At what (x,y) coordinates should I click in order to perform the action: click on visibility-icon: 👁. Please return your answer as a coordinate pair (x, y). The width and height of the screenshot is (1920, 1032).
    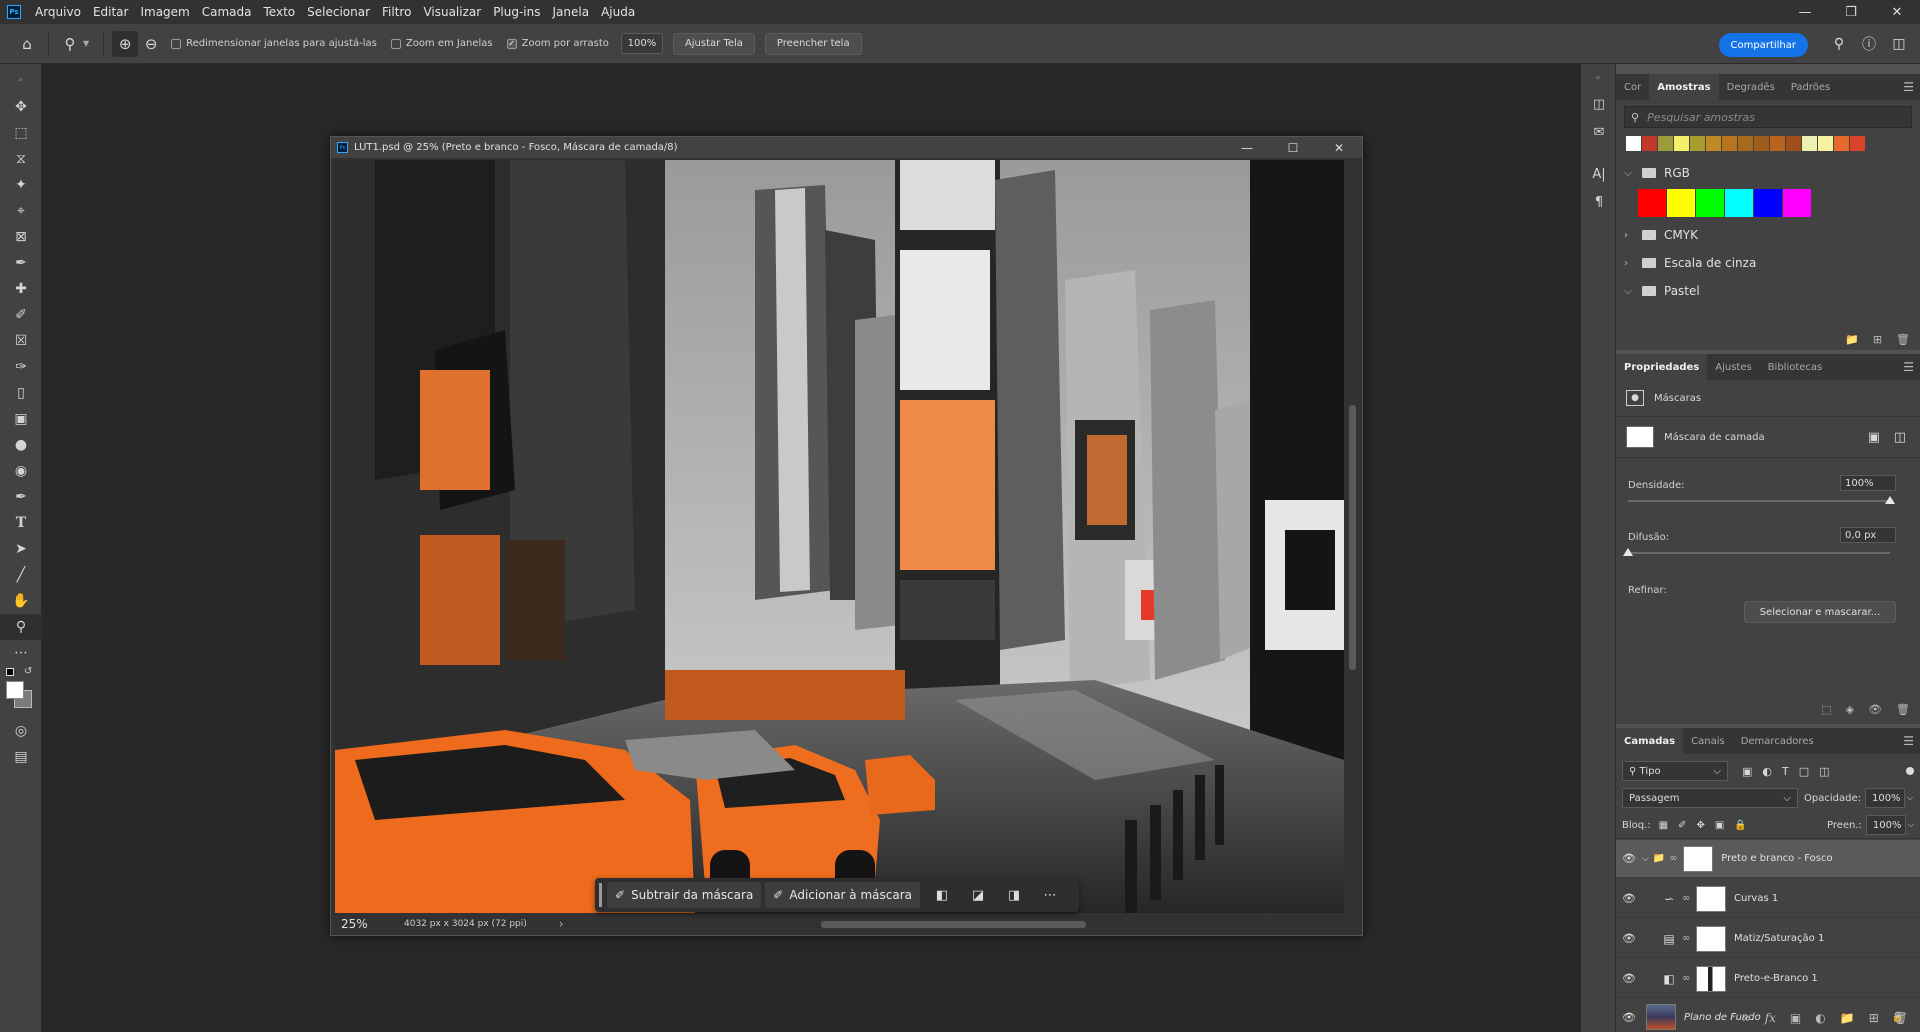
    Looking at the image, I should click on (1875, 709).